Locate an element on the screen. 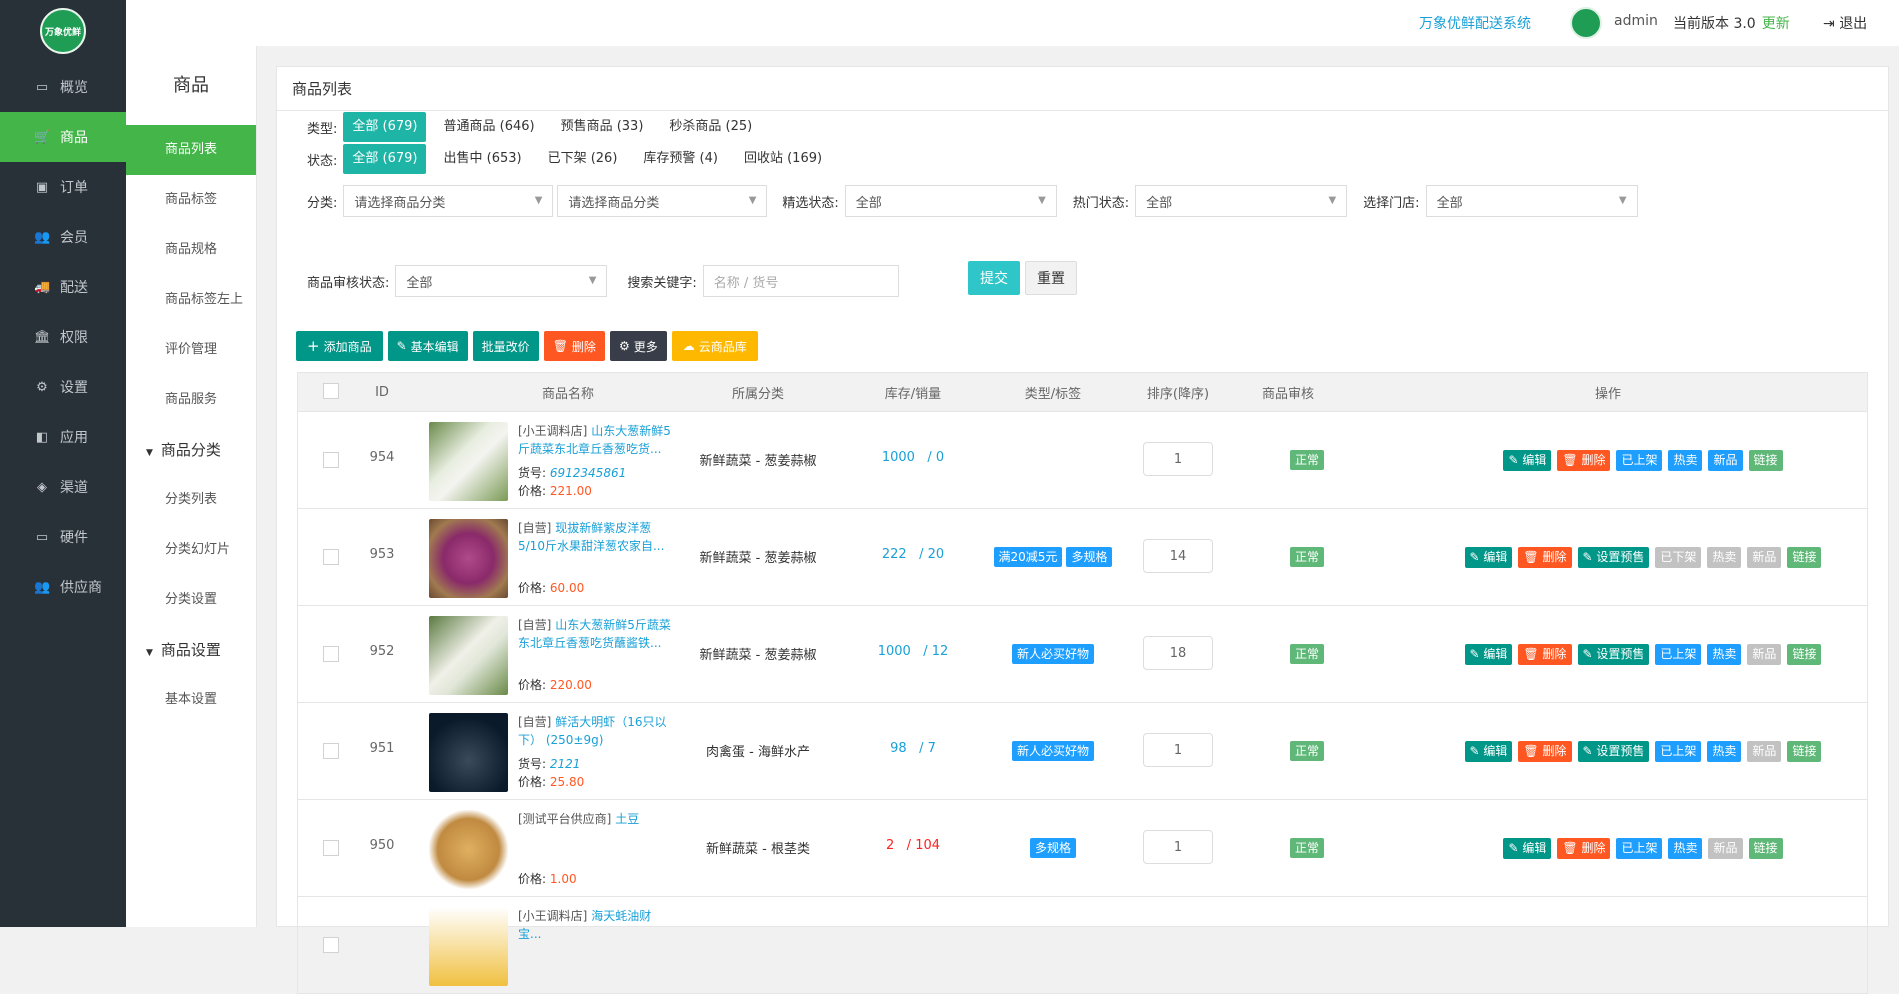 This screenshot has width=1899, height=994. hot-select: 全部 ▼ is located at coordinates (1241, 201).